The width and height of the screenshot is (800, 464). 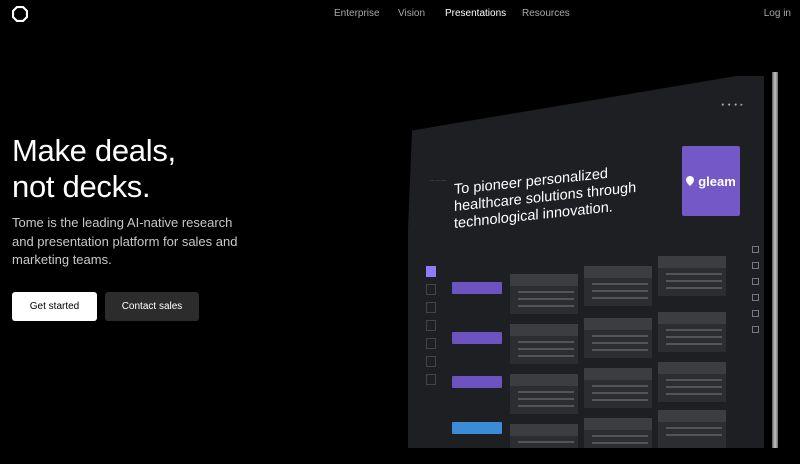 I want to click on hero-headline: Make deals, not decks., so click(x=142, y=169).